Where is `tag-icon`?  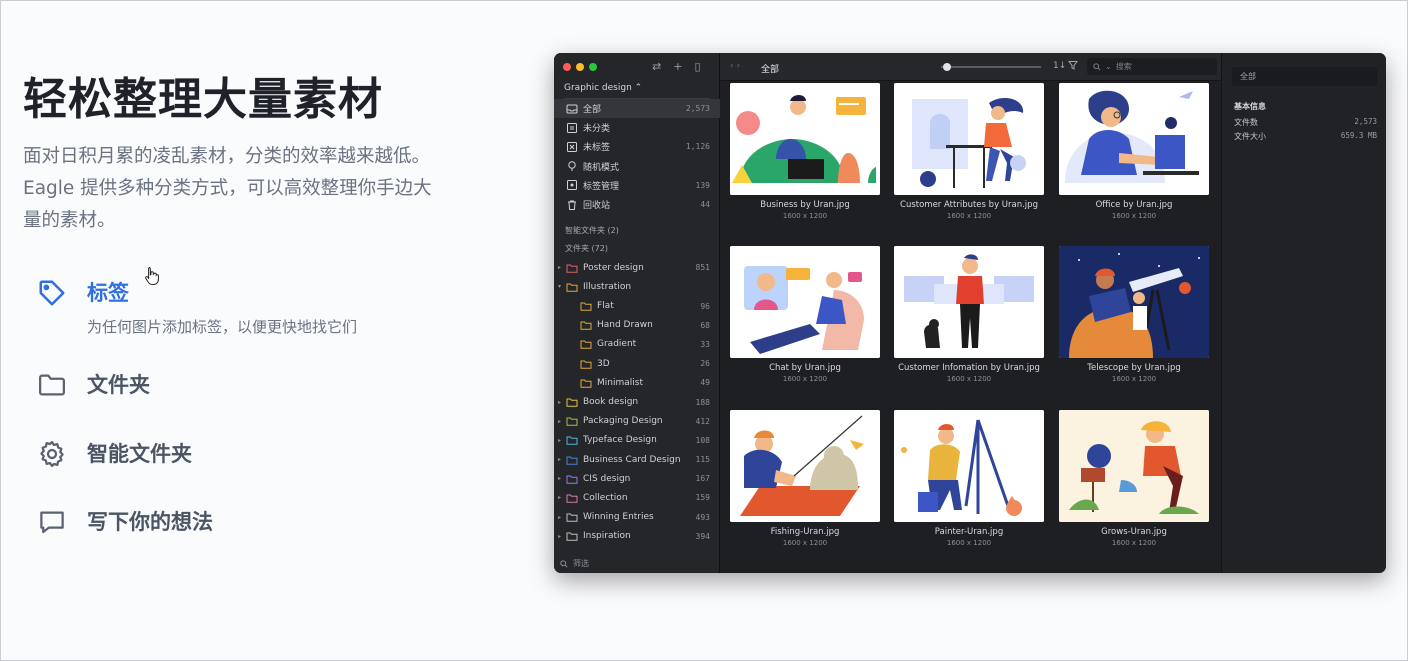
tag-icon is located at coordinates (52, 293).